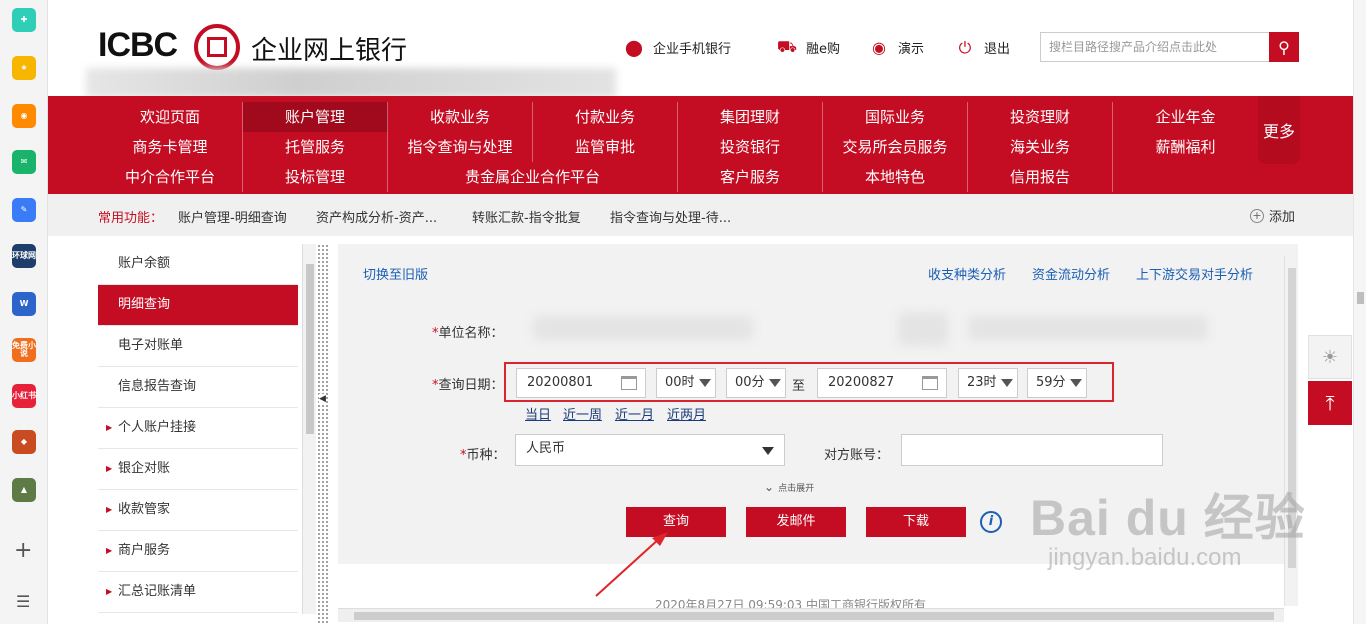 The height and width of the screenshot is (624, 1366). I want to click on end-hour-select: 23时, so click(988, 383).